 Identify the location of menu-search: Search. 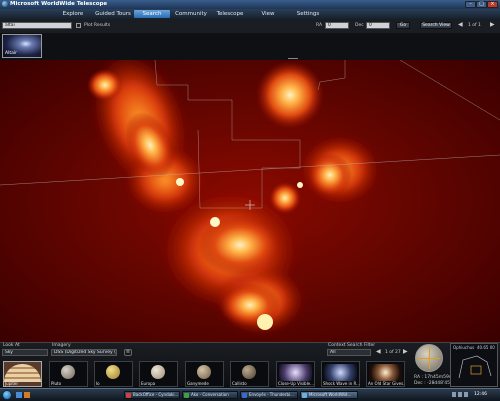
(152, 14).